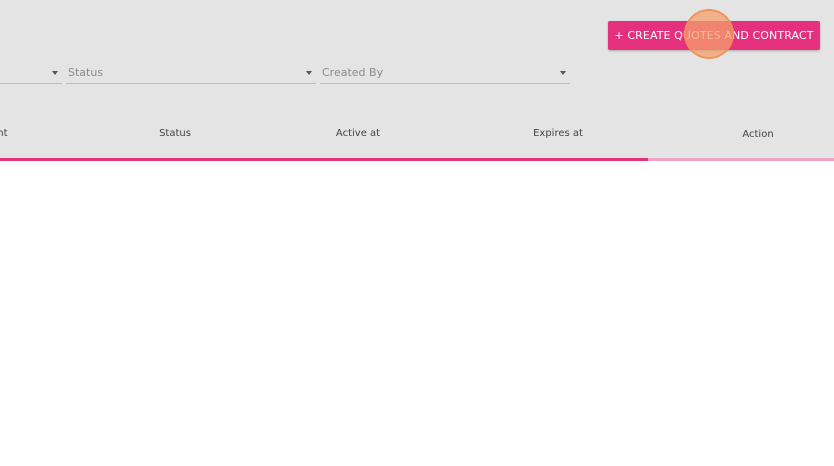 This screenshot has width=834, height=466. Describe the element at coordinates (758, 134) in the screenshot. I see `column-header-action: Action` at that location.